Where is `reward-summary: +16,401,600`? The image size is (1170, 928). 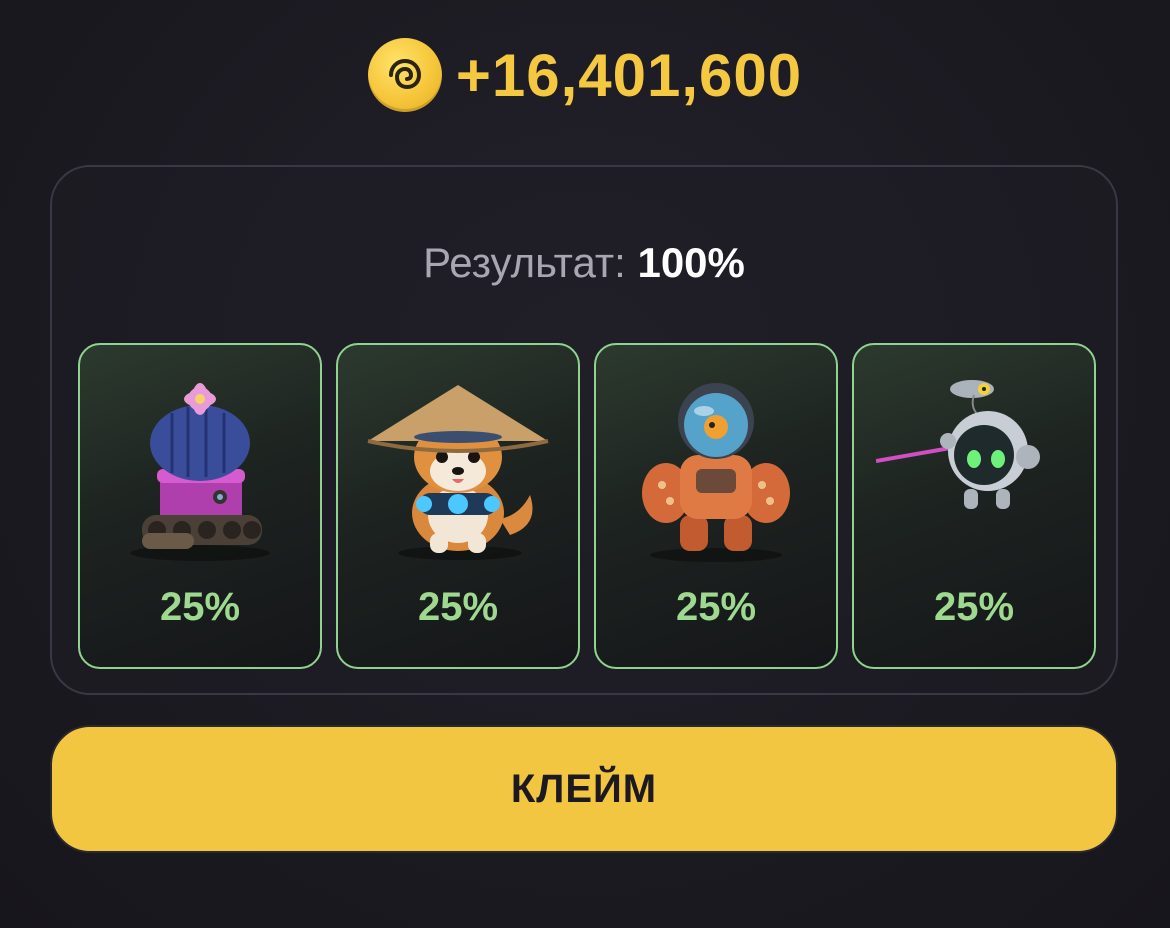 reward-summary: +16,401,600 is located at coordinates (585, 75).